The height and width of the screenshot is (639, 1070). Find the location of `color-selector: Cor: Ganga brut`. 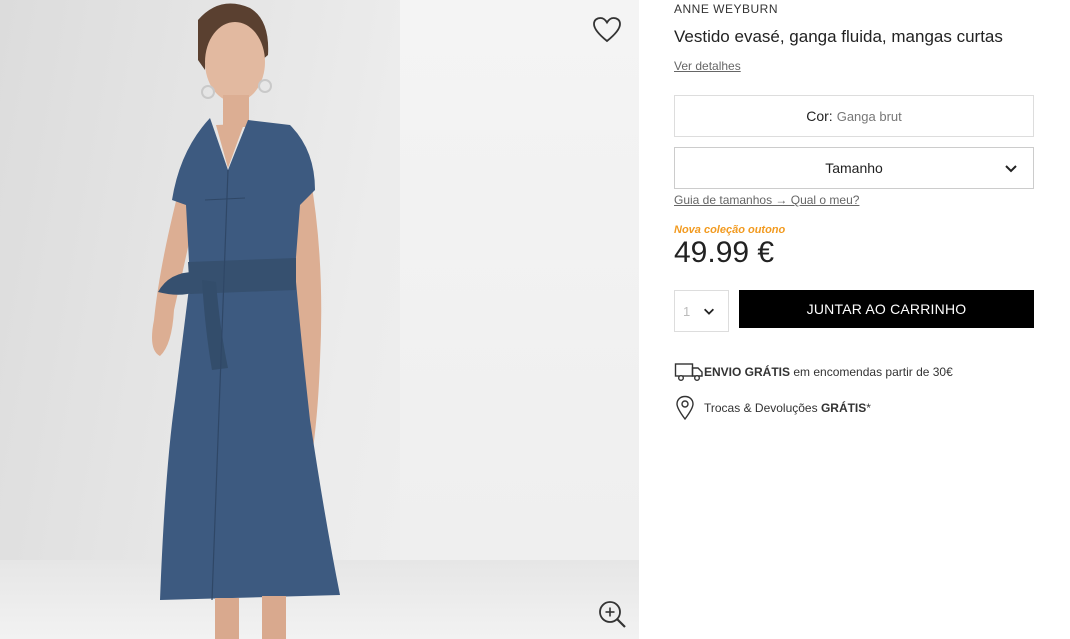

color-selector: Cor: Ganga brut is located at coordinates (854, 116).